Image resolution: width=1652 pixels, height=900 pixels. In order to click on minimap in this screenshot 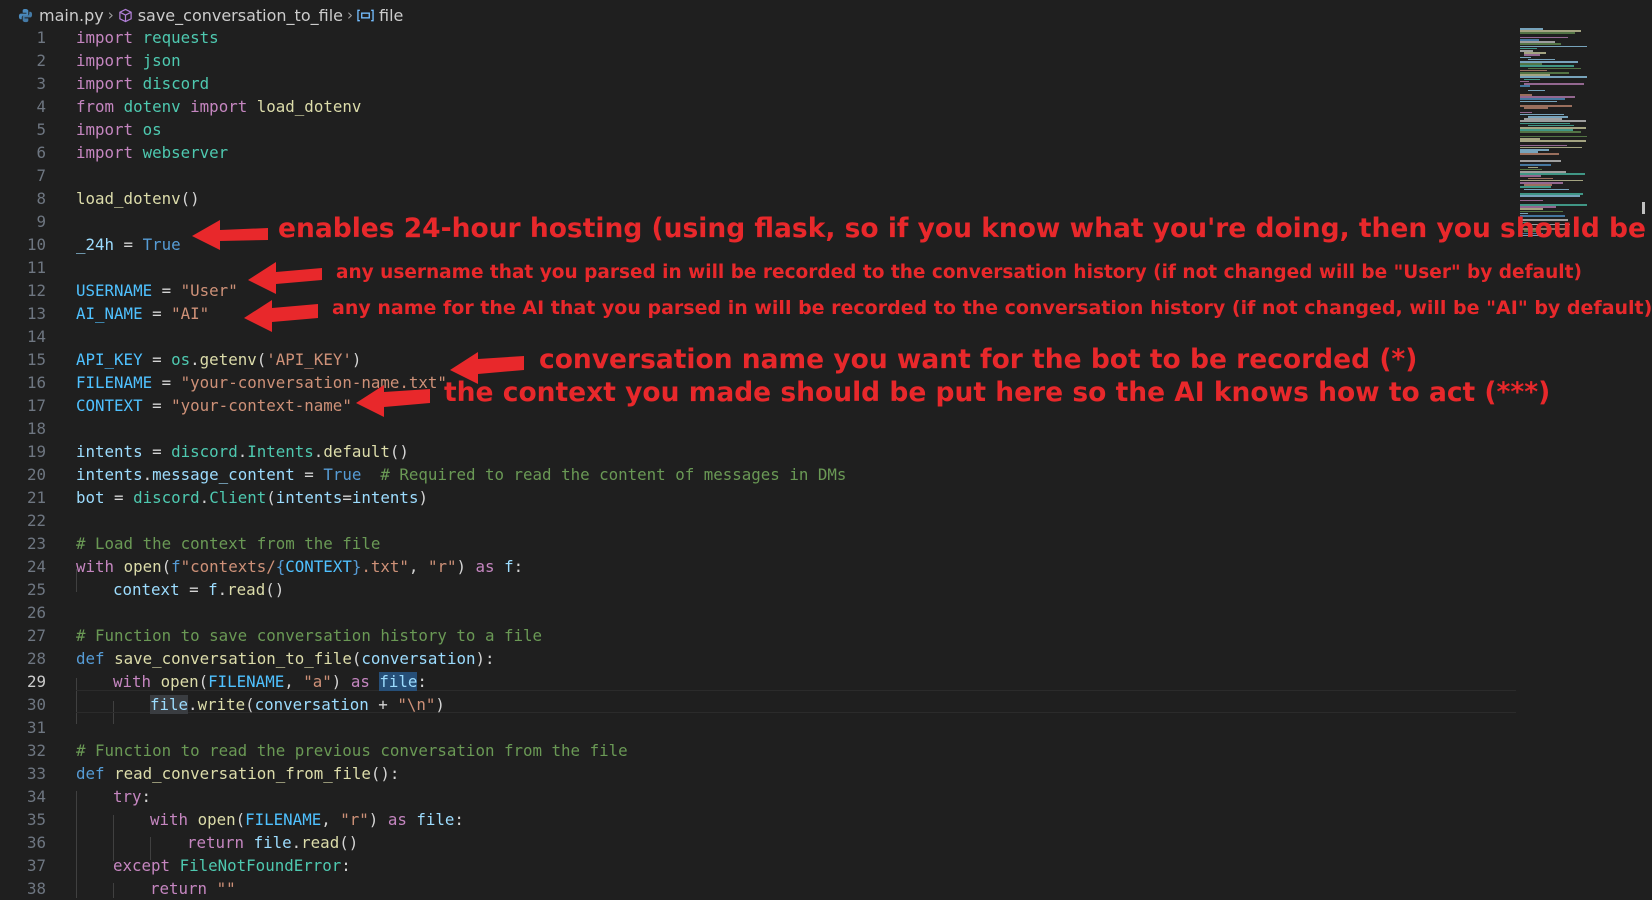, I will do `click(1580, 133)`.